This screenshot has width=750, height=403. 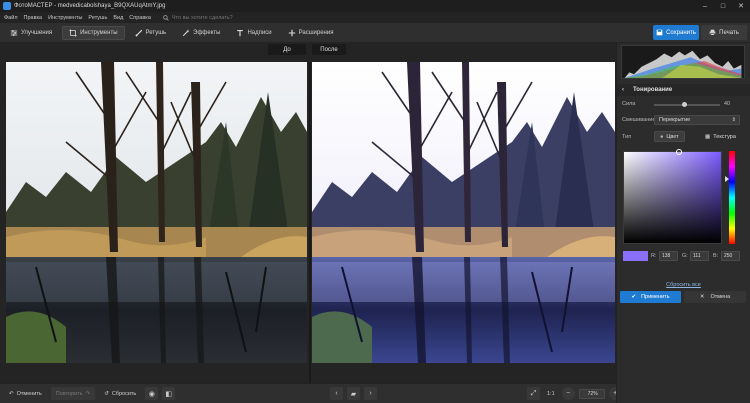 I want to click on section-title: Тонирование, so click(x=653, y=90).